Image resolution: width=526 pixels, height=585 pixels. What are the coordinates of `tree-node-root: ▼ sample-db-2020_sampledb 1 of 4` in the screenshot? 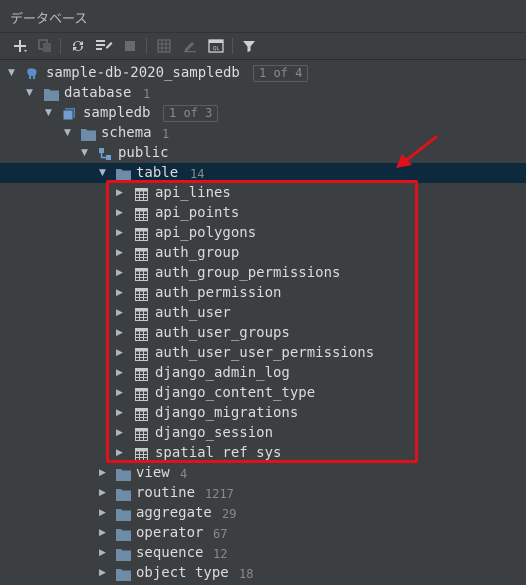 It's located at (263, 73).